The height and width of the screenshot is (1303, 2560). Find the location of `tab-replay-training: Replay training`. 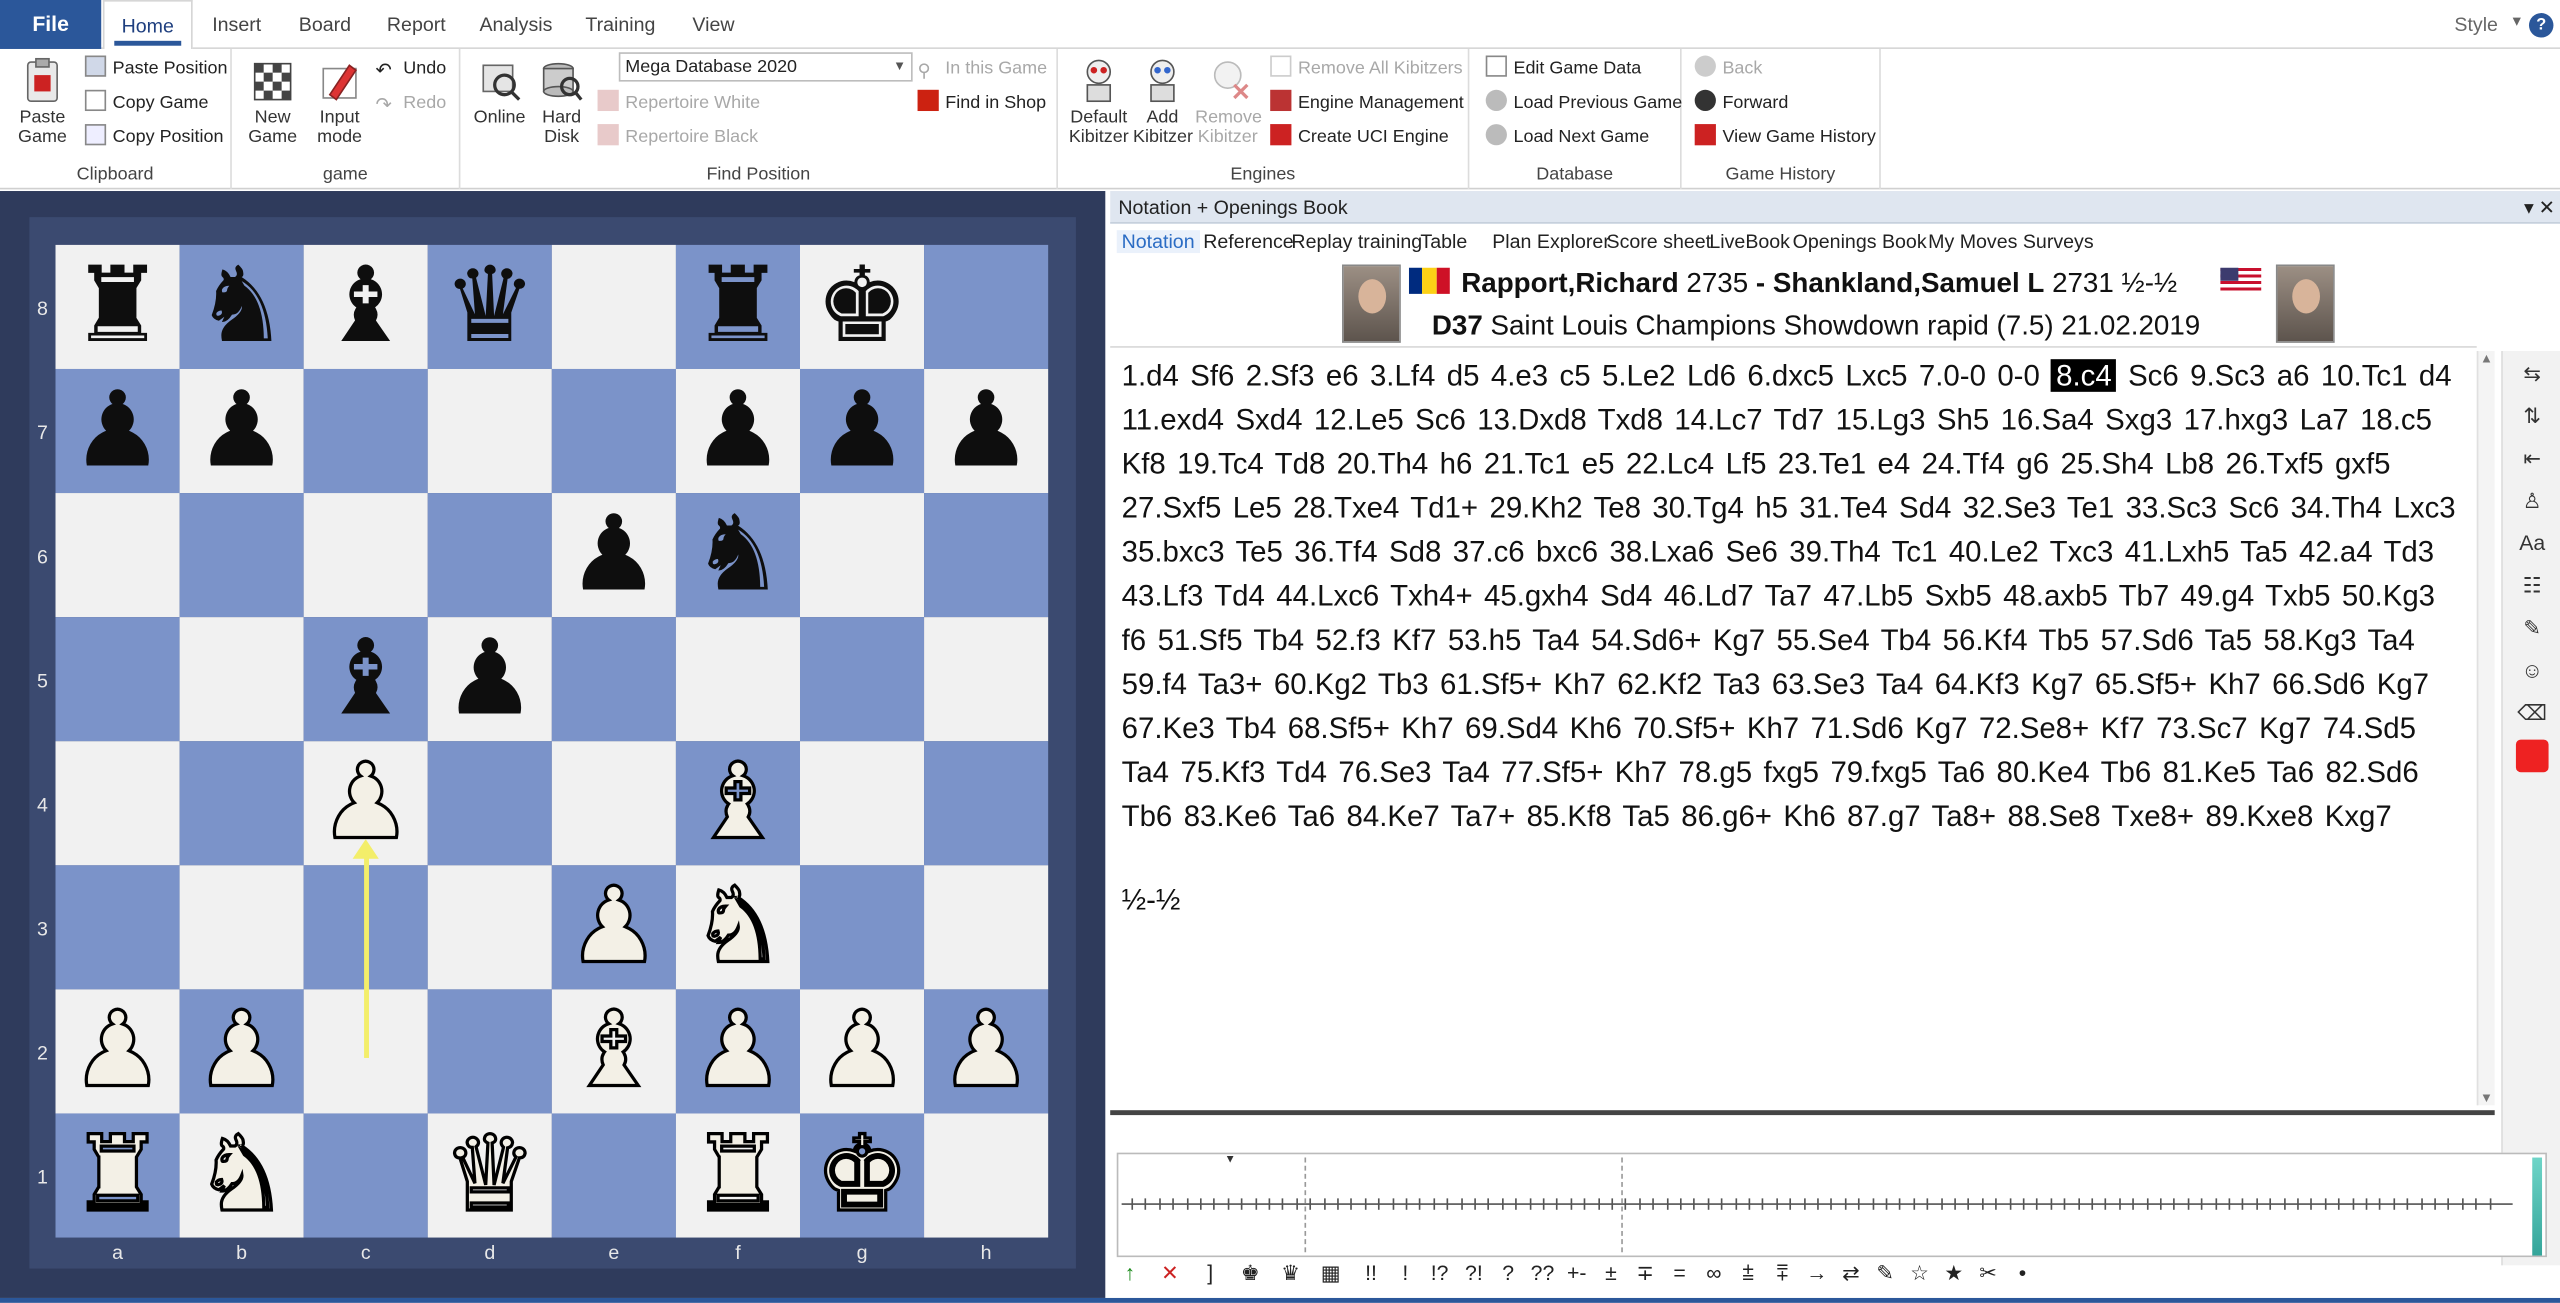

tab-replay-training: Replay training is located at coordinates (1356, 241).